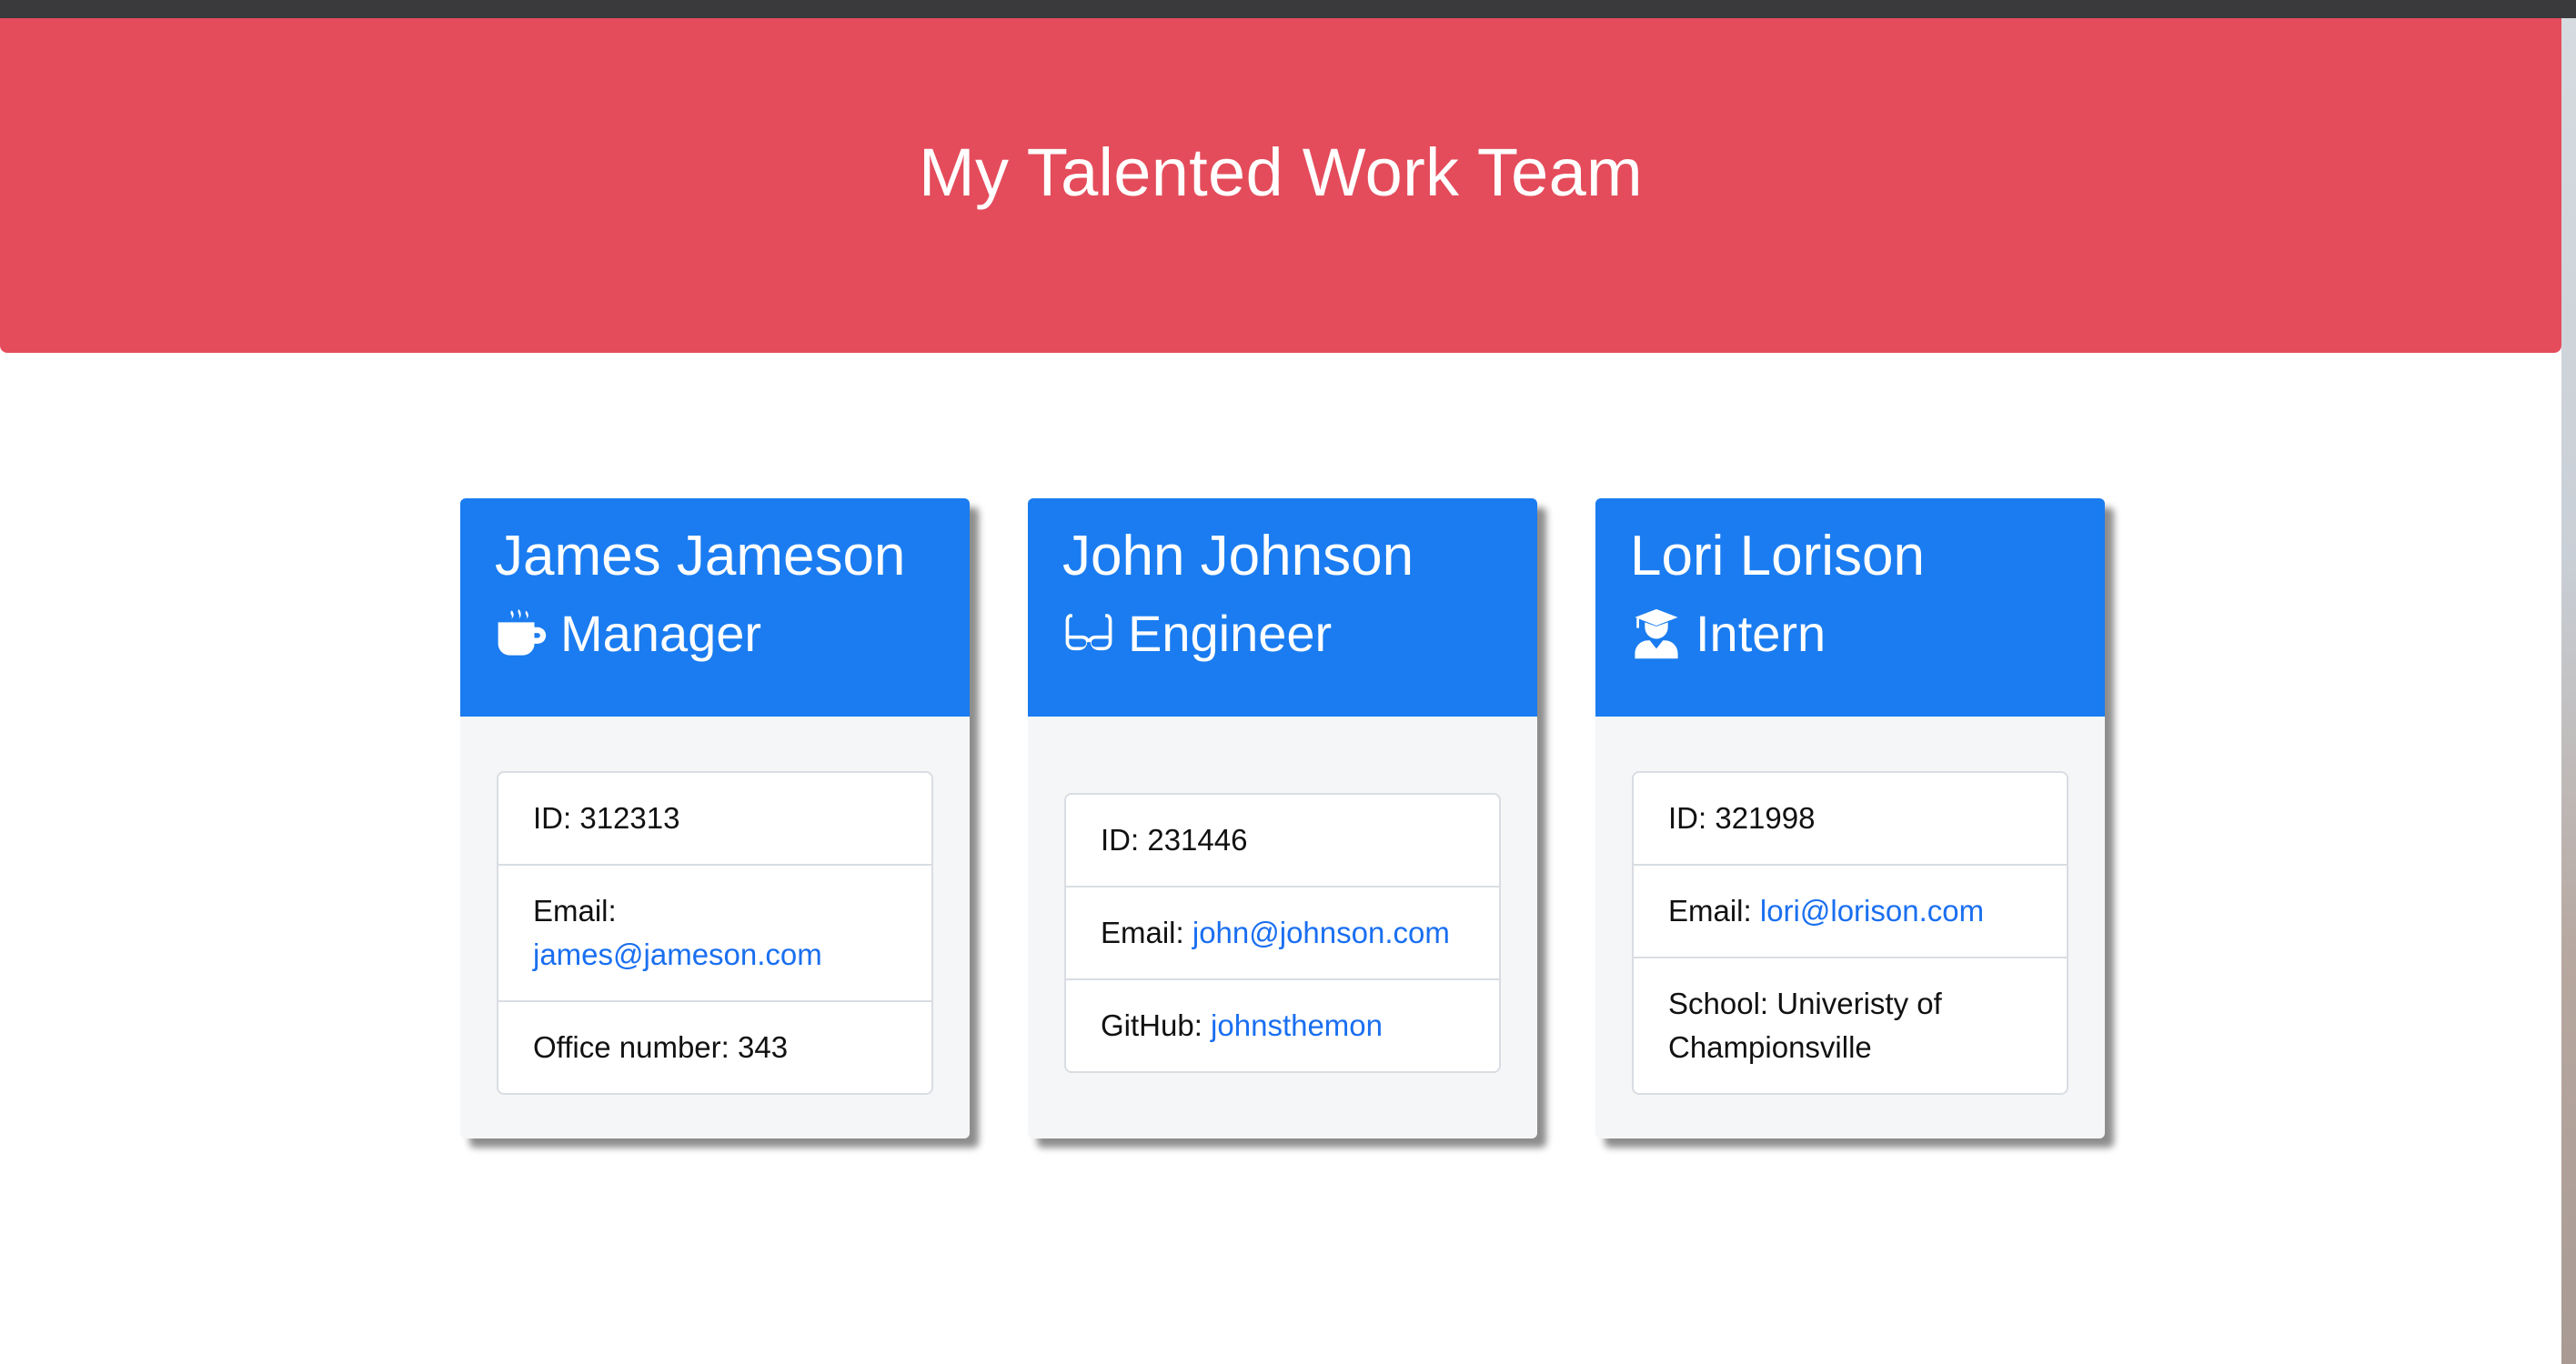 This screenshot has width=2576, height=1364. Describe the element at coordinates (1151, 1025) in the screenshot. I see `github-label: GitHub:` at that location.